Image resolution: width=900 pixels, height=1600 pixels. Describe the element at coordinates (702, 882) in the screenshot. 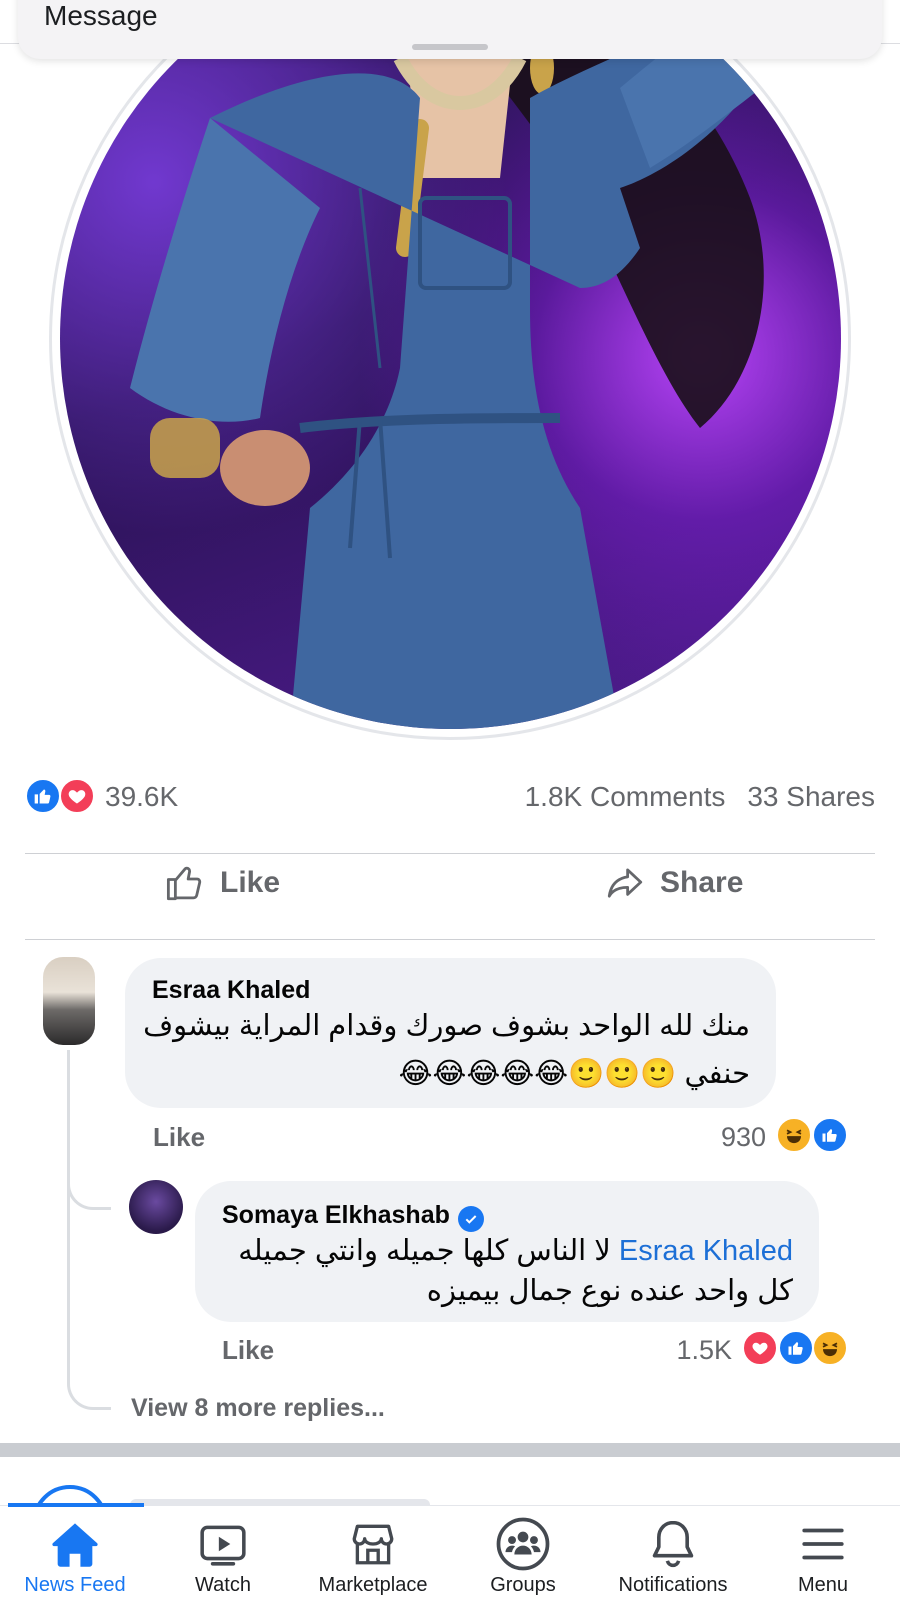

I see `share-button-label: Share` at that location.